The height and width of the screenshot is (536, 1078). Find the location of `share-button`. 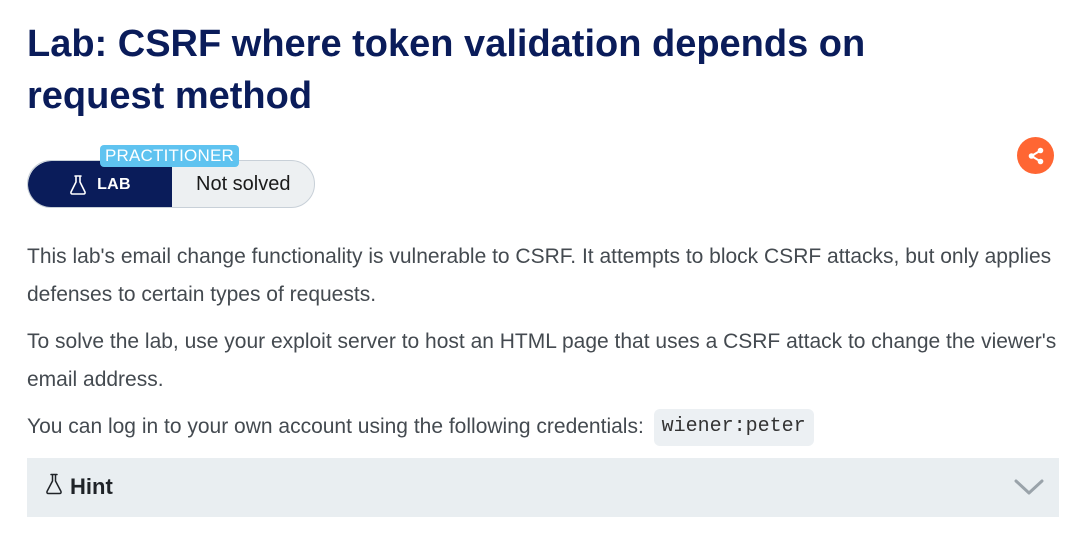

share-button is located at coordinates (1035, 155).